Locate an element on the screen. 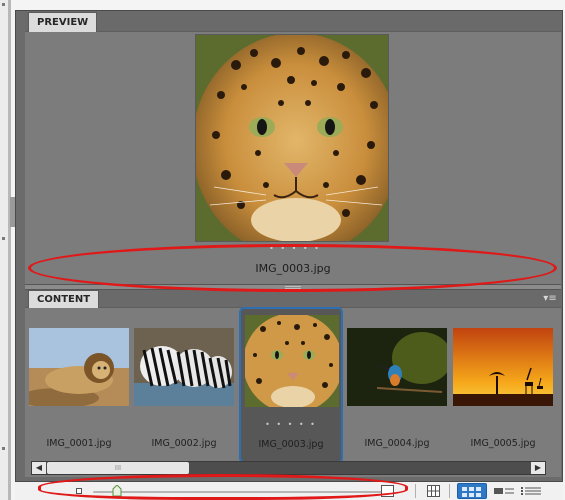 The image size is (565, 500). preview-image-leopard is located at coordinates (292, 138).